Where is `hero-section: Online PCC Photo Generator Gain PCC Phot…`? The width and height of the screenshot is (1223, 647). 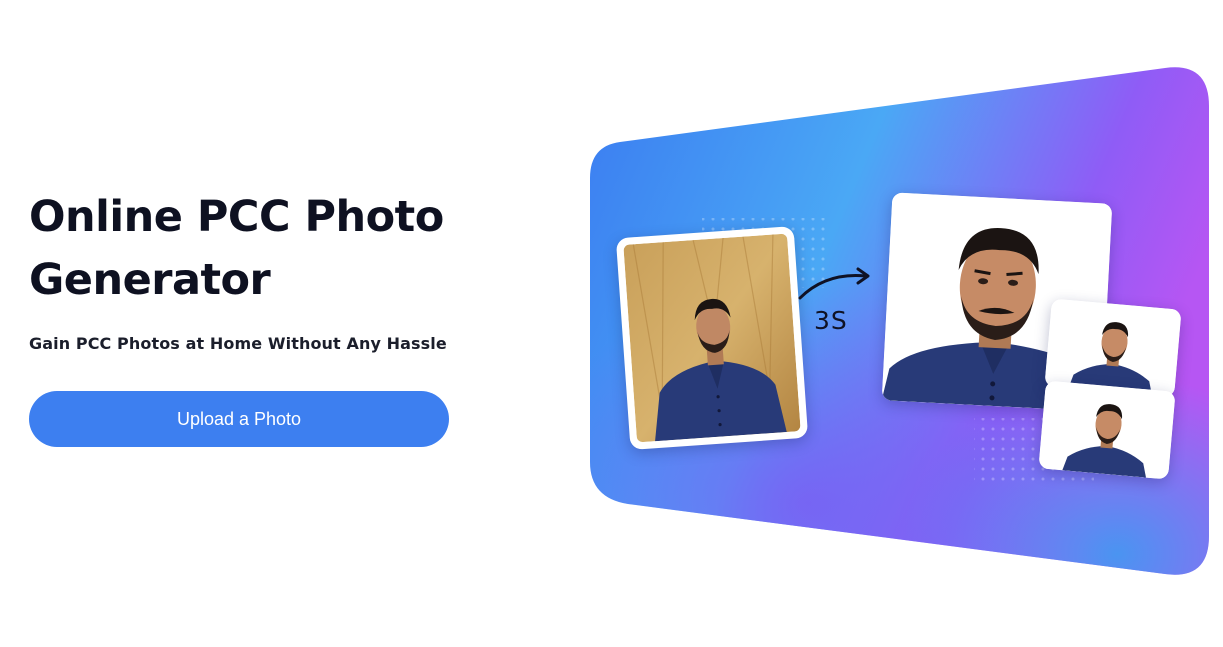
hero-section: Online PCC Photo Generator Gain PCC Phot… is located at coordinates (269, 270).